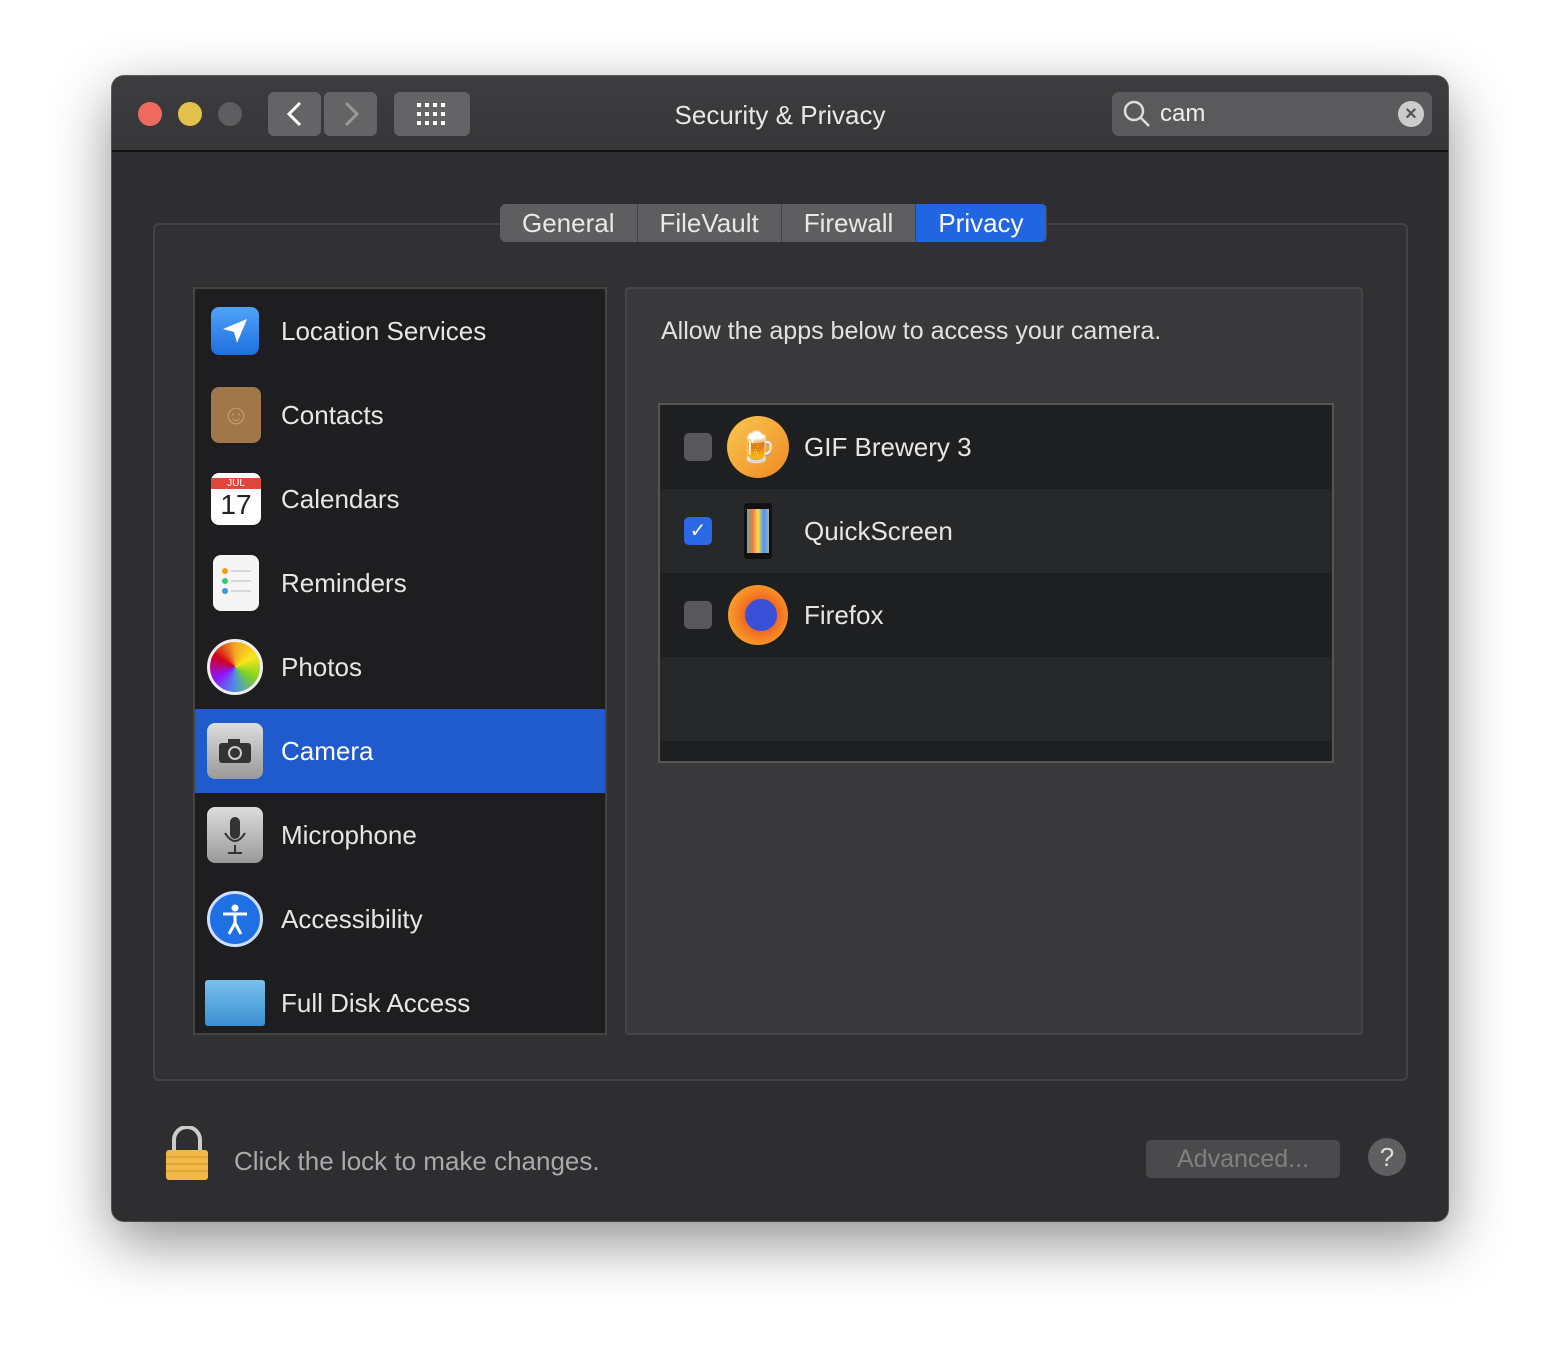 The height and width of the screenshot is (1370, 1560). What do you see at coordinates (780, 114) in the screenshot?
I see `title-bar: Security & Privacy ×` at bounding box center [780, 114].